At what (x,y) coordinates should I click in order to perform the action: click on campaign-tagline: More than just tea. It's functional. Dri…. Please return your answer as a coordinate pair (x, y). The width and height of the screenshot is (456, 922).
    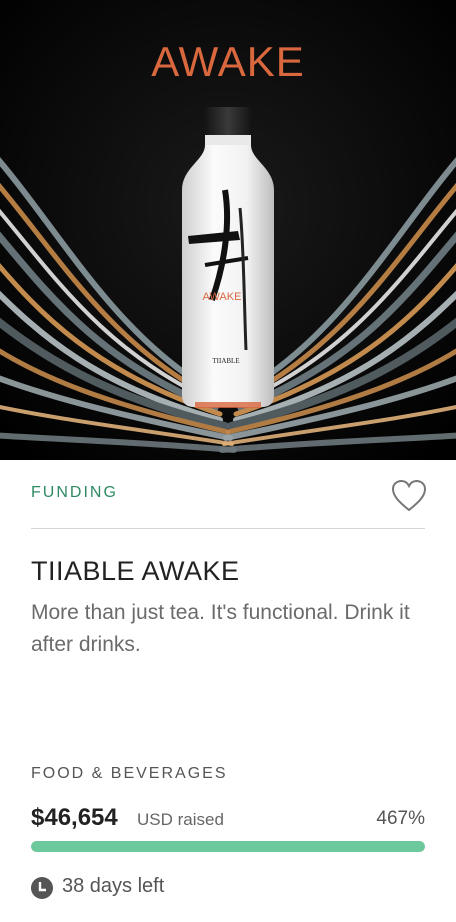
    Looking at the image, I should click on (220, 628).